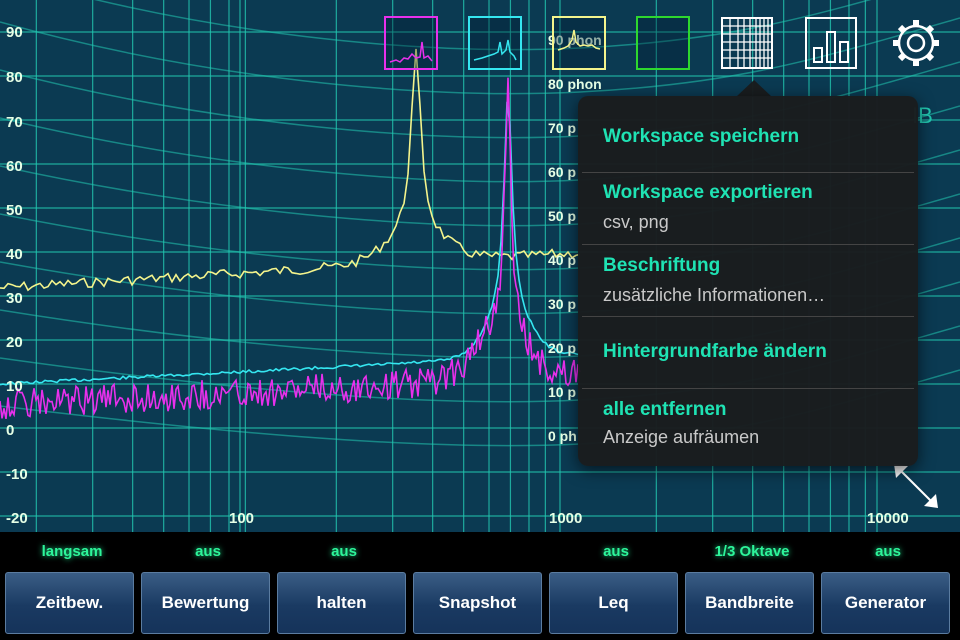  Describe the element at coordinates (665, 409) in the screenshot. I see `menu-item-title: alle entfernen` at that location.